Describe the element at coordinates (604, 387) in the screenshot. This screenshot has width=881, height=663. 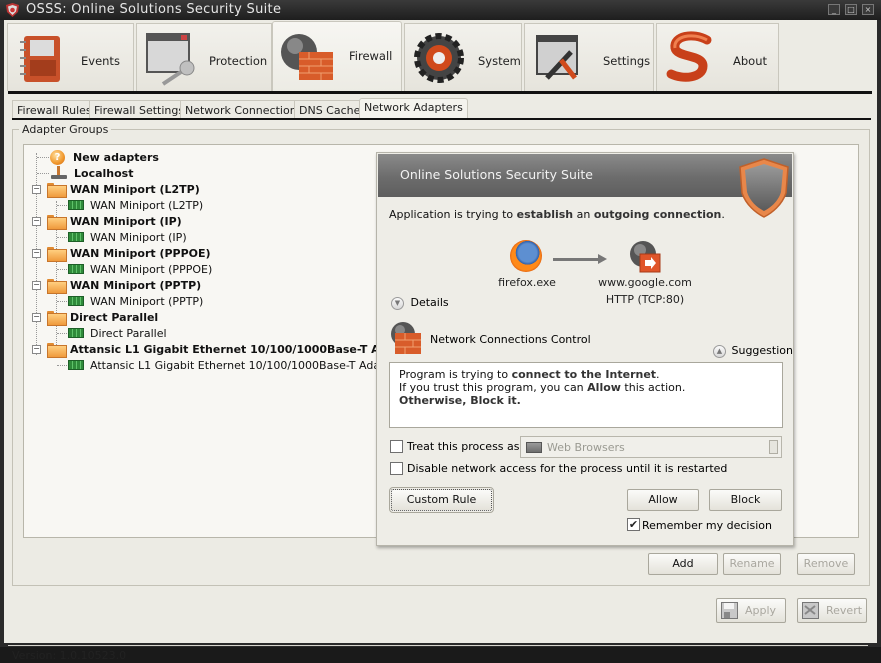
I see `suggestion-emph: Allow` at that location.